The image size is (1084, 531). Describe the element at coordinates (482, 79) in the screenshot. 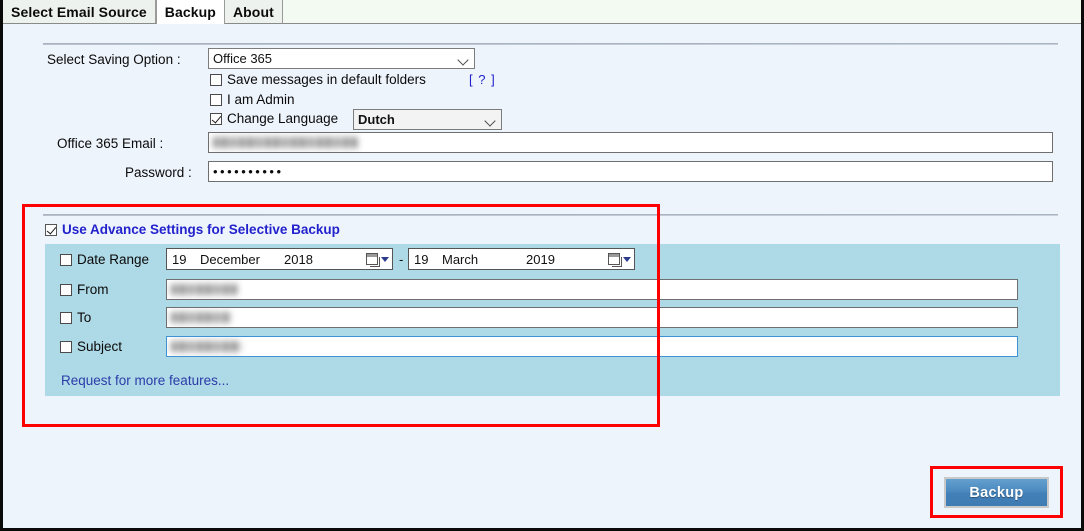

I see `help-question-icon: [ ? ]` at that location.